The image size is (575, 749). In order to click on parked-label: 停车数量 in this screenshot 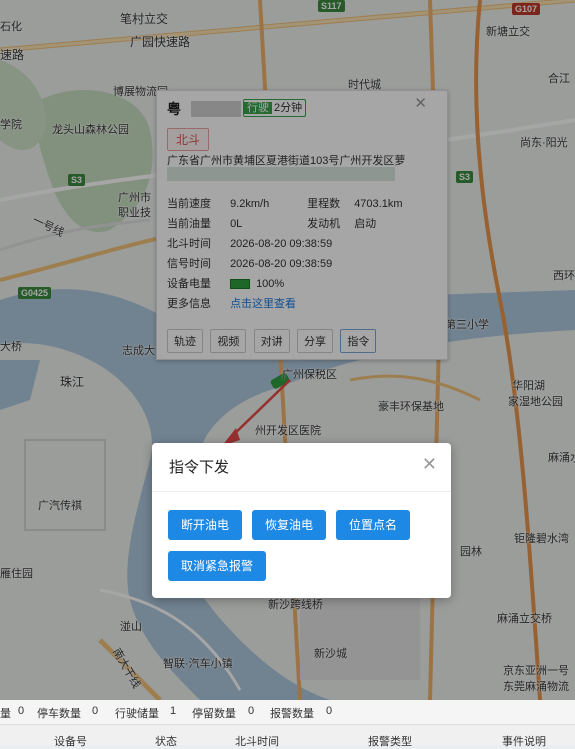, I will do `click(59, 714)`.